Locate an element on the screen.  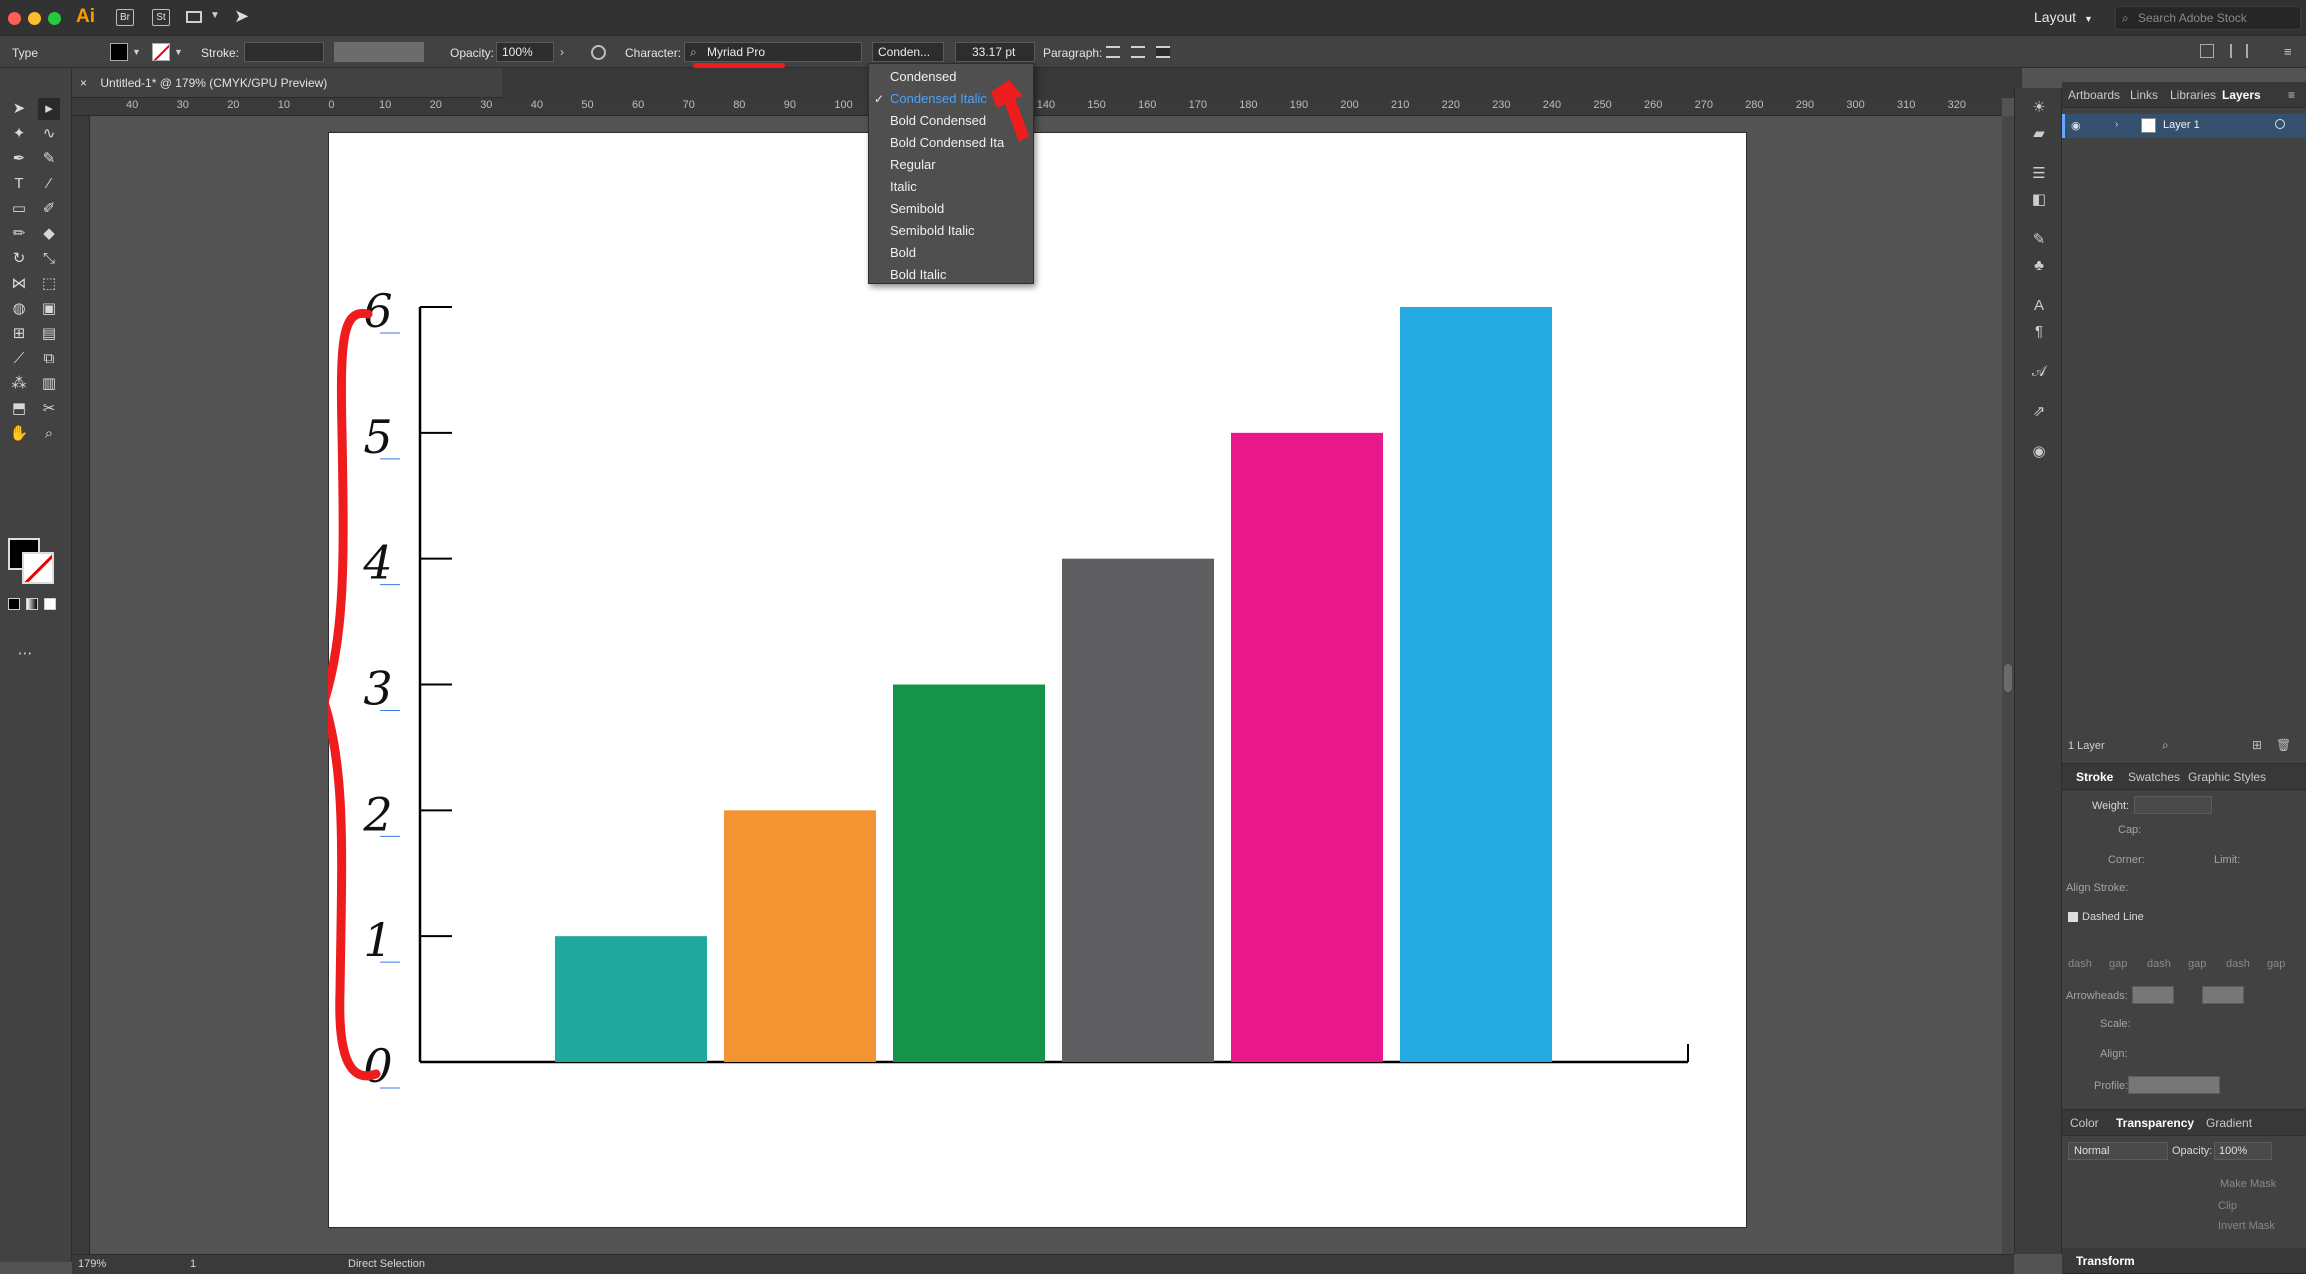
tab-swatches: Swatches is located at coordinates (2154, 777).